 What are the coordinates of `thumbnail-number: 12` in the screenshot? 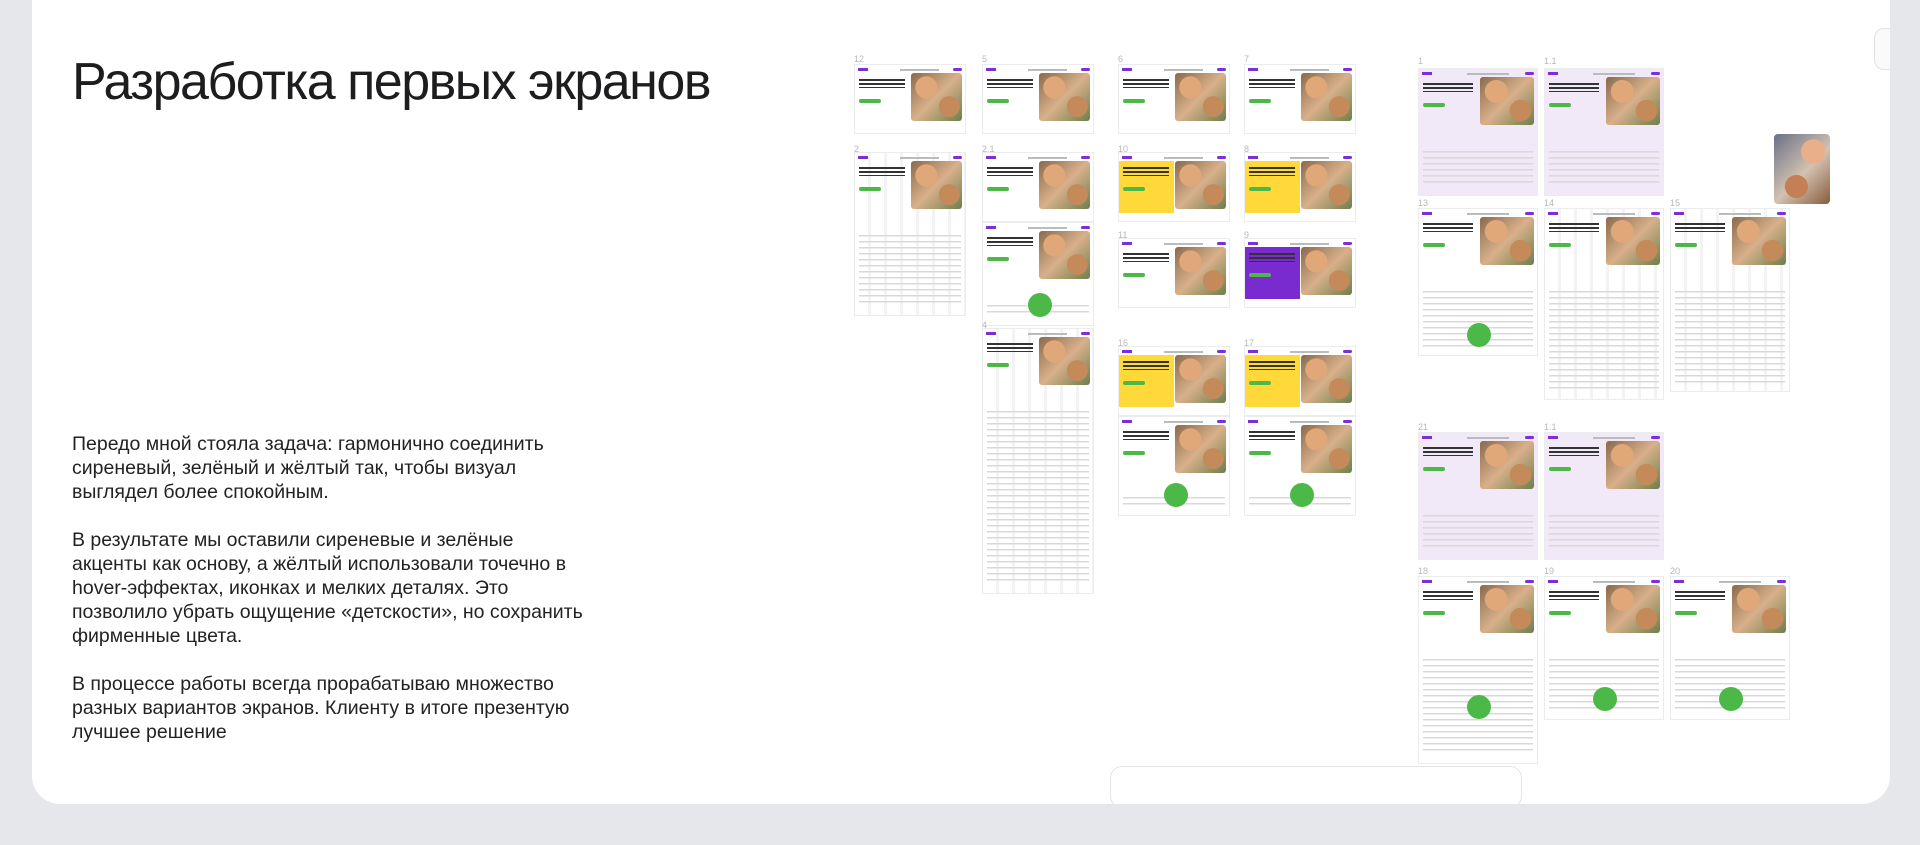 It's located at (859, 59).